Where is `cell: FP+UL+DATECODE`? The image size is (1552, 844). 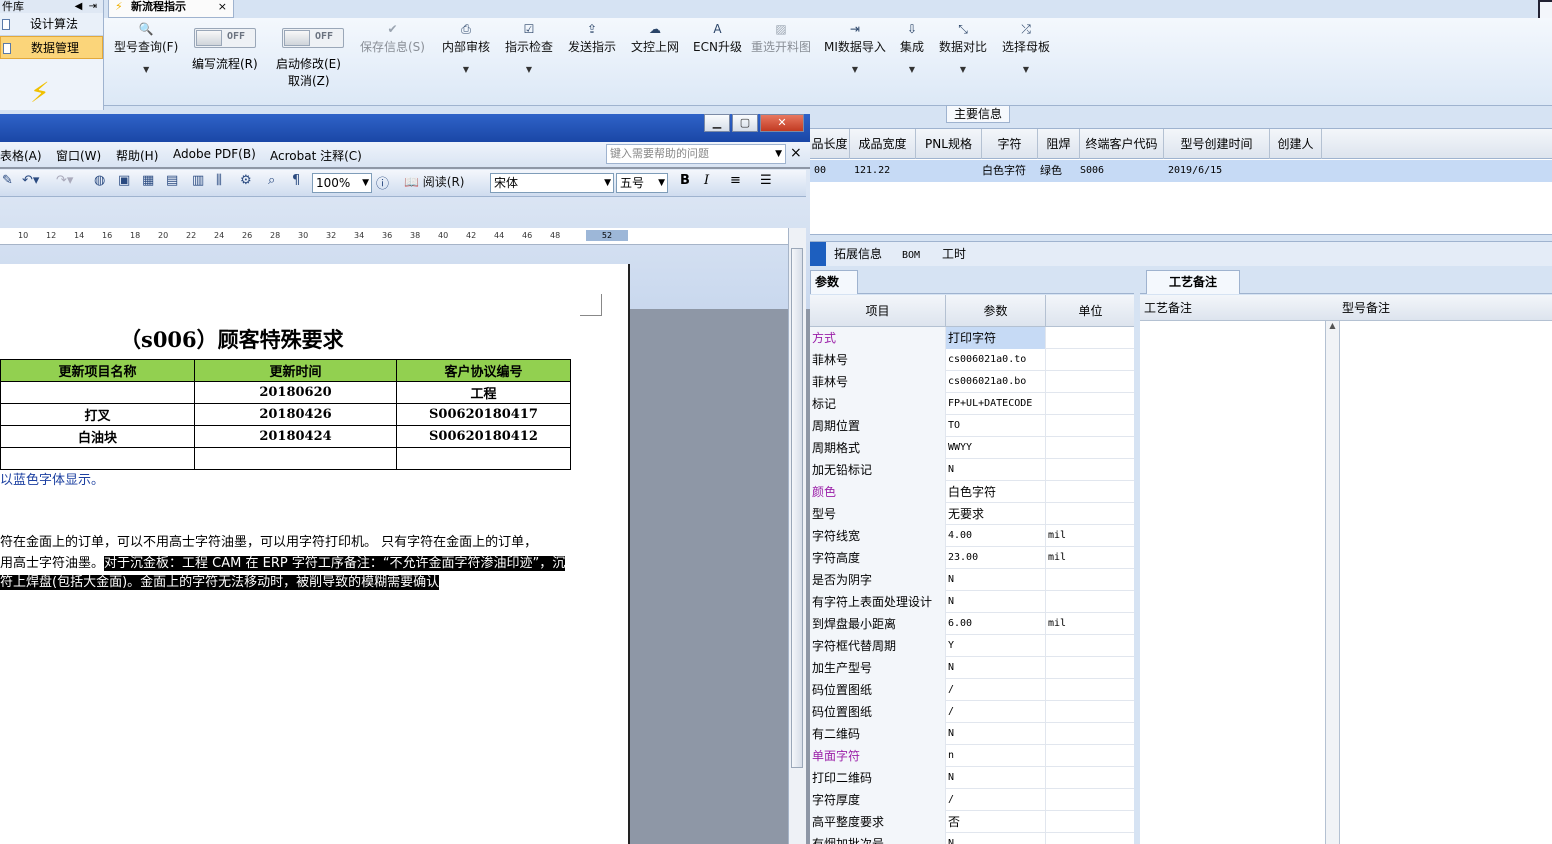 cell: FP+UL+DATECODE is located at coordinates (996, 404).